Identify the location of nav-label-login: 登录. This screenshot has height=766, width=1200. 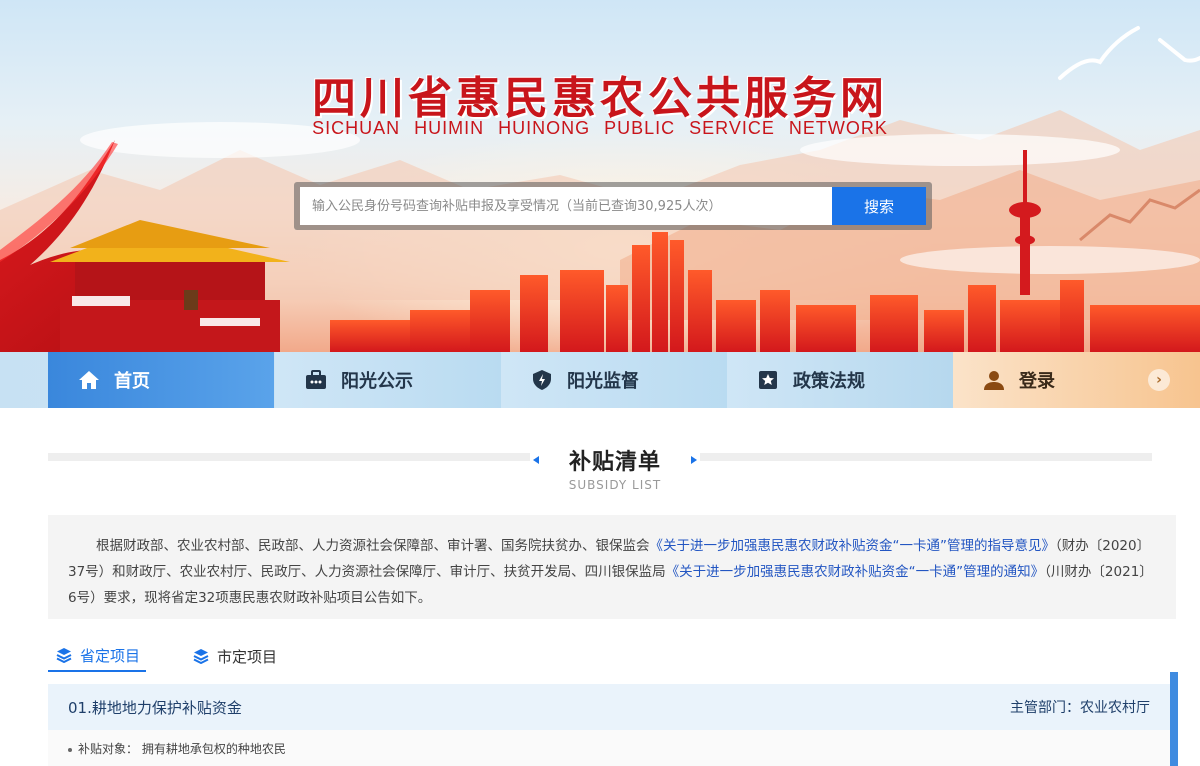
(1037, 381).